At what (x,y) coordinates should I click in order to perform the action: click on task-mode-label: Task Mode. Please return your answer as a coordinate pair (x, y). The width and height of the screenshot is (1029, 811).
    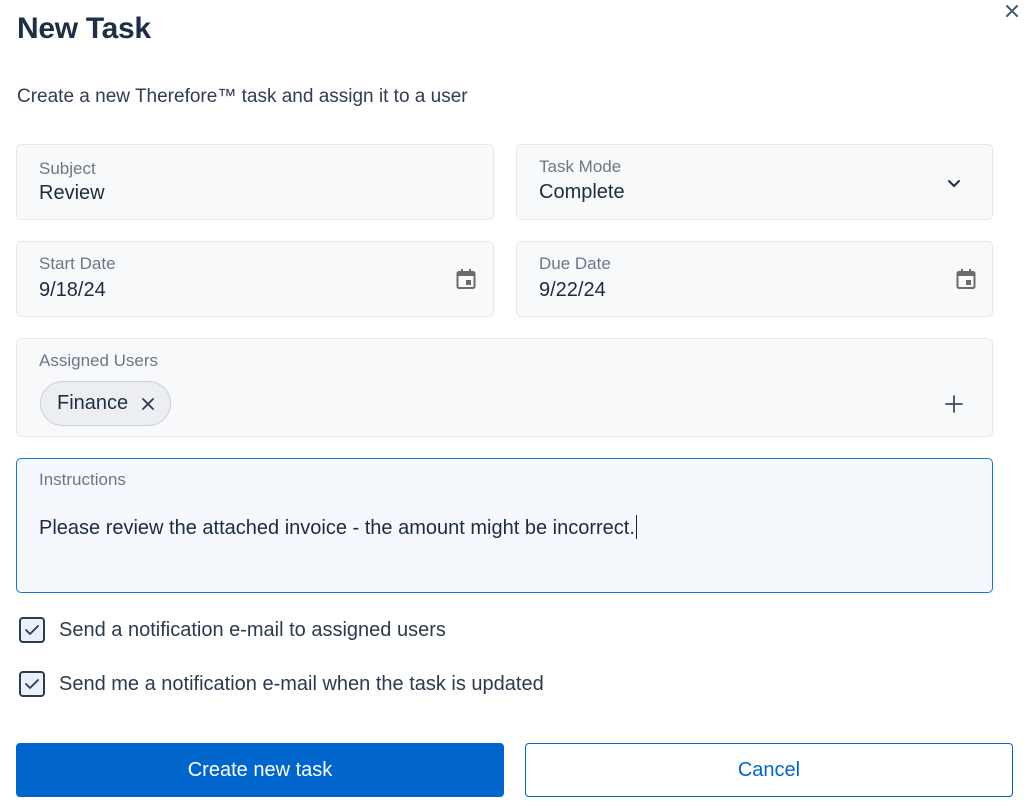
    Looking at the image, I should click on (580, 166).